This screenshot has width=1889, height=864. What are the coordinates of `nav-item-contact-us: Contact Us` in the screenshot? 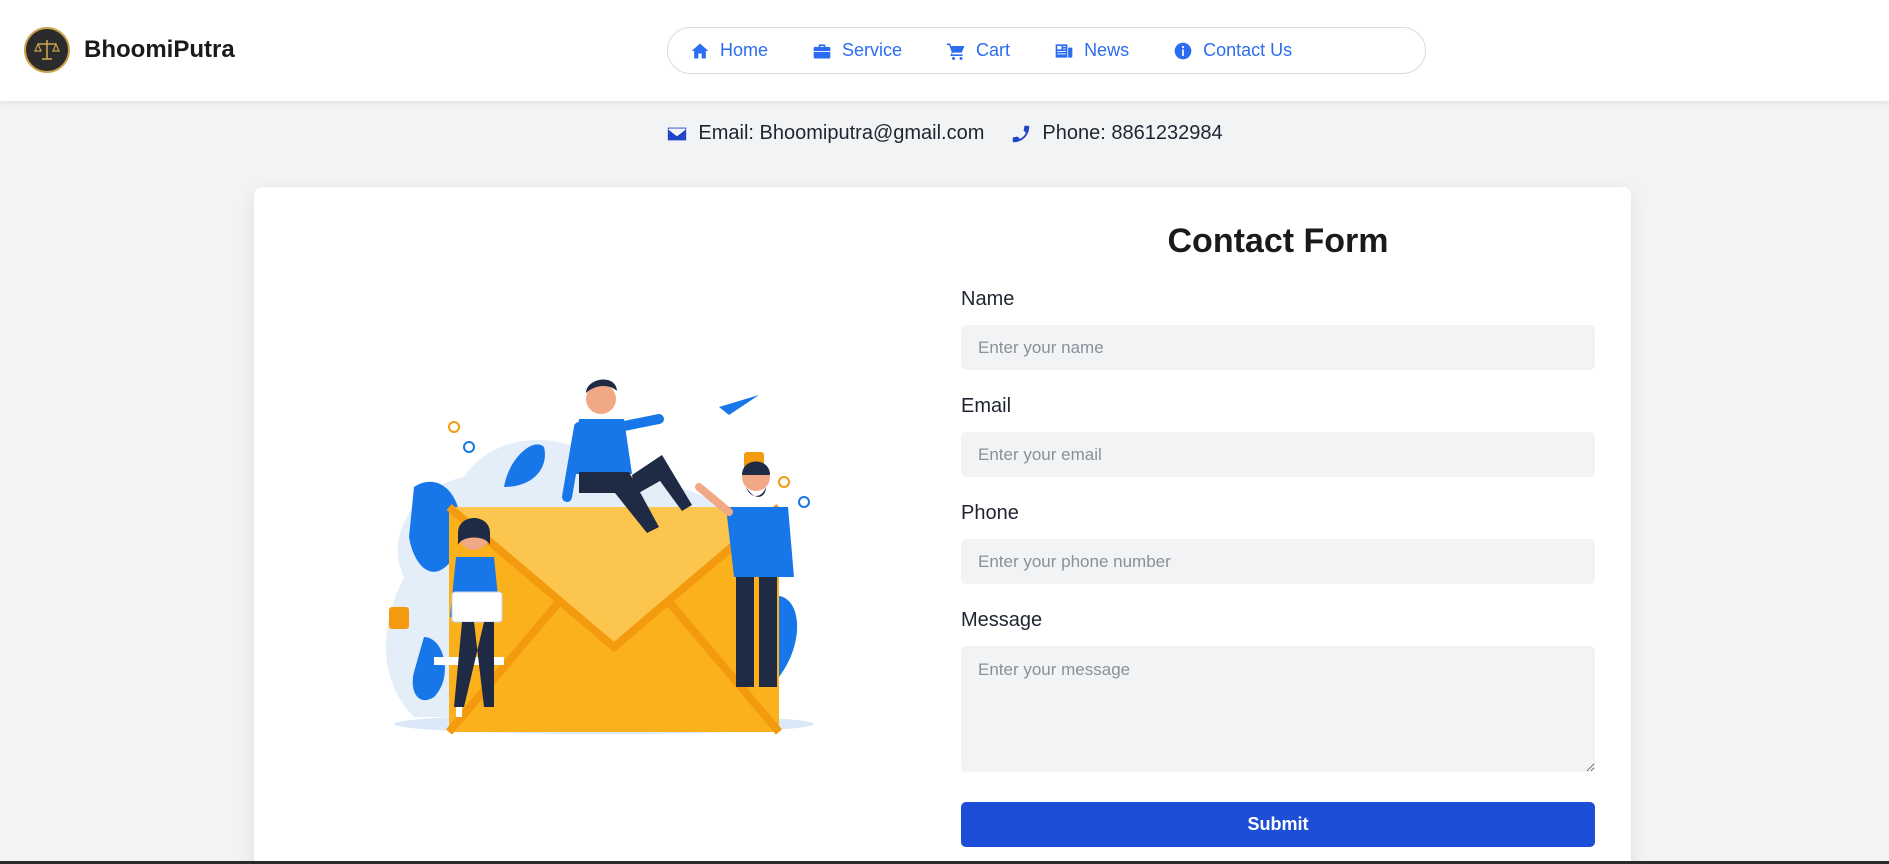 It's located at (1232, 50).